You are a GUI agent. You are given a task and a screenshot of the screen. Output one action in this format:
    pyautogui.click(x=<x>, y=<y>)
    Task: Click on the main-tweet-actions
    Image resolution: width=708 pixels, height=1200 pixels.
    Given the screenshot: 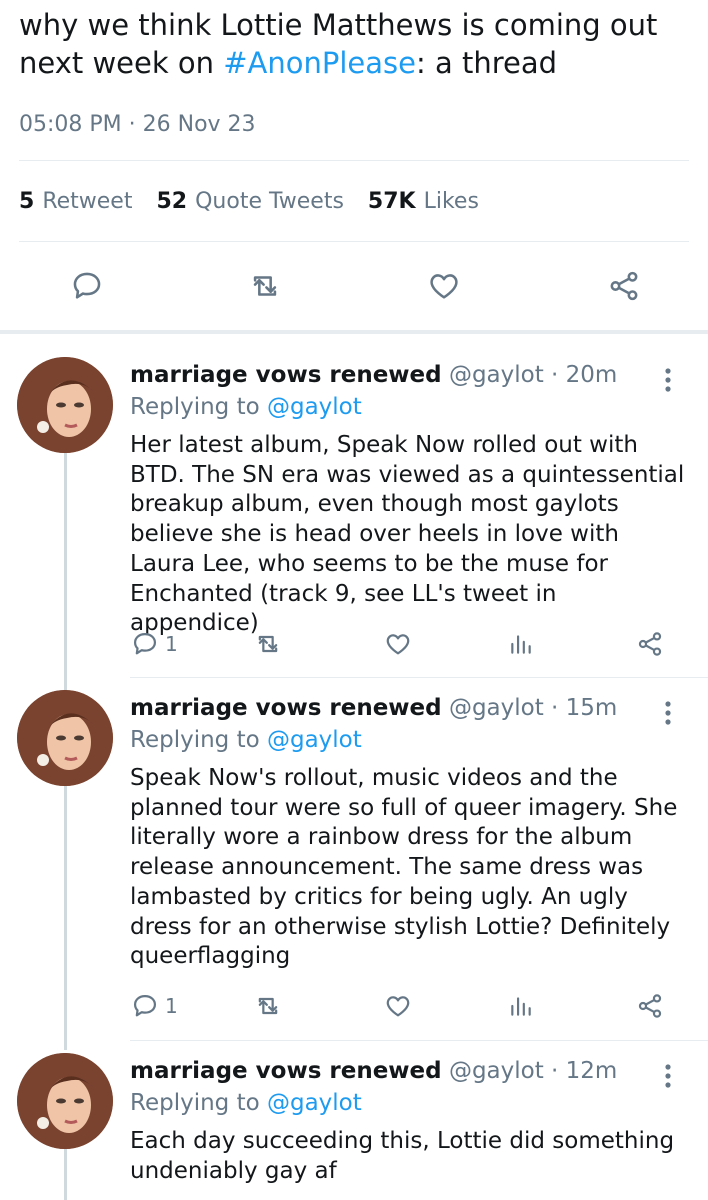 What is the action you would take?
    pyautogui.click(x=354, y=286)
    